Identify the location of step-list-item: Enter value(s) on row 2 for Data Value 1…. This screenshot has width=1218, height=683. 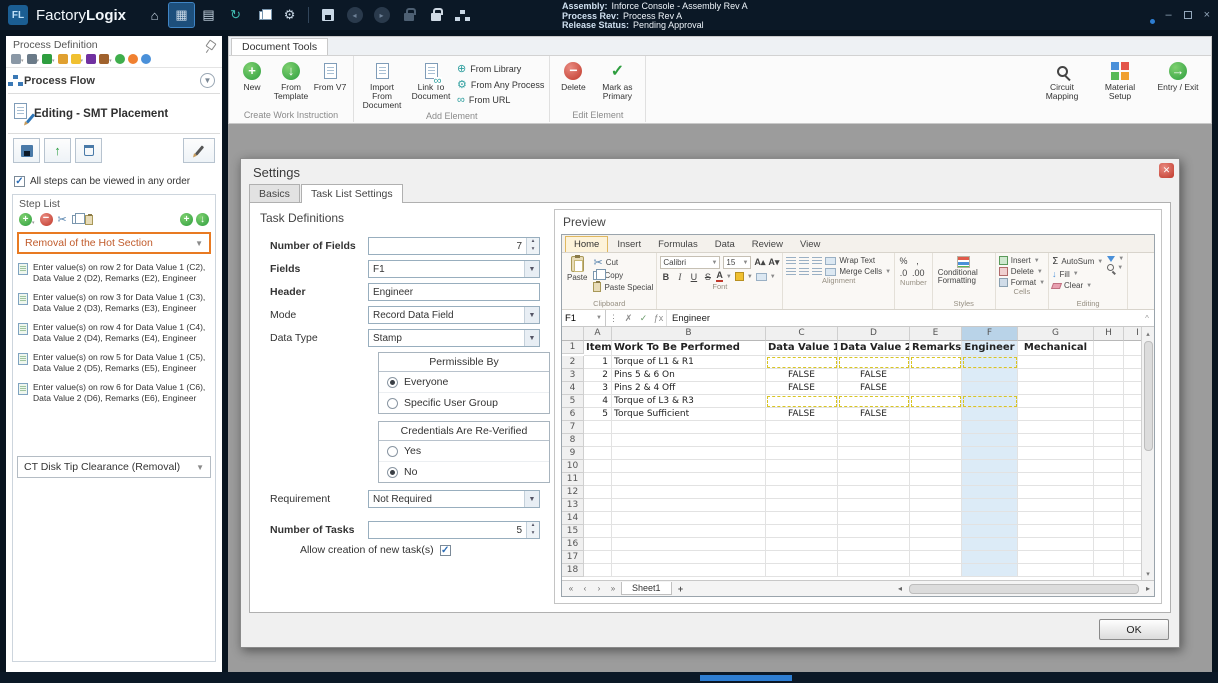
(114, 273).